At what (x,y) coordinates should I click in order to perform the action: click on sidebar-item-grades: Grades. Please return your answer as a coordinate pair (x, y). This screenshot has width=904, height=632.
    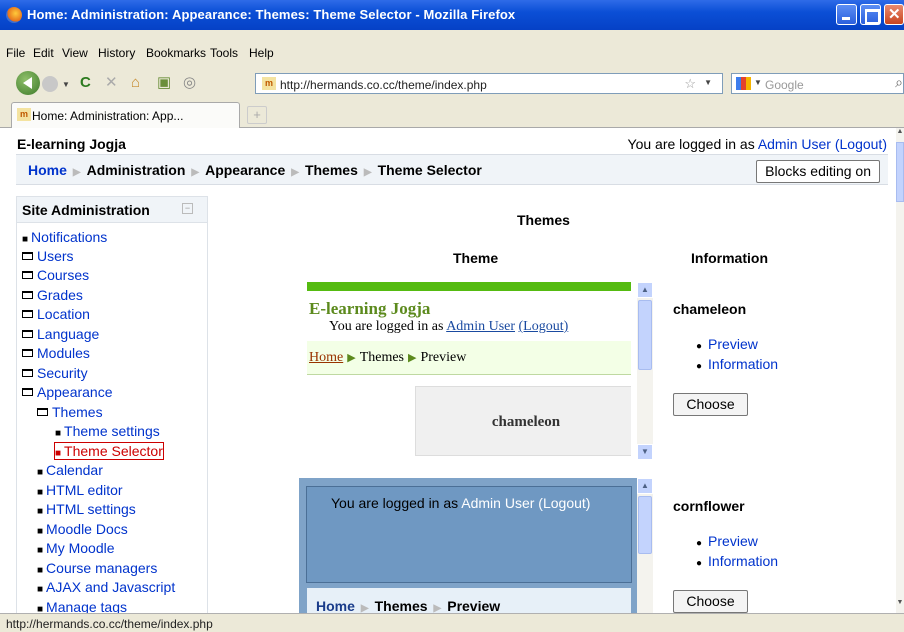
    Looking at the image, I should click on (52, 295).